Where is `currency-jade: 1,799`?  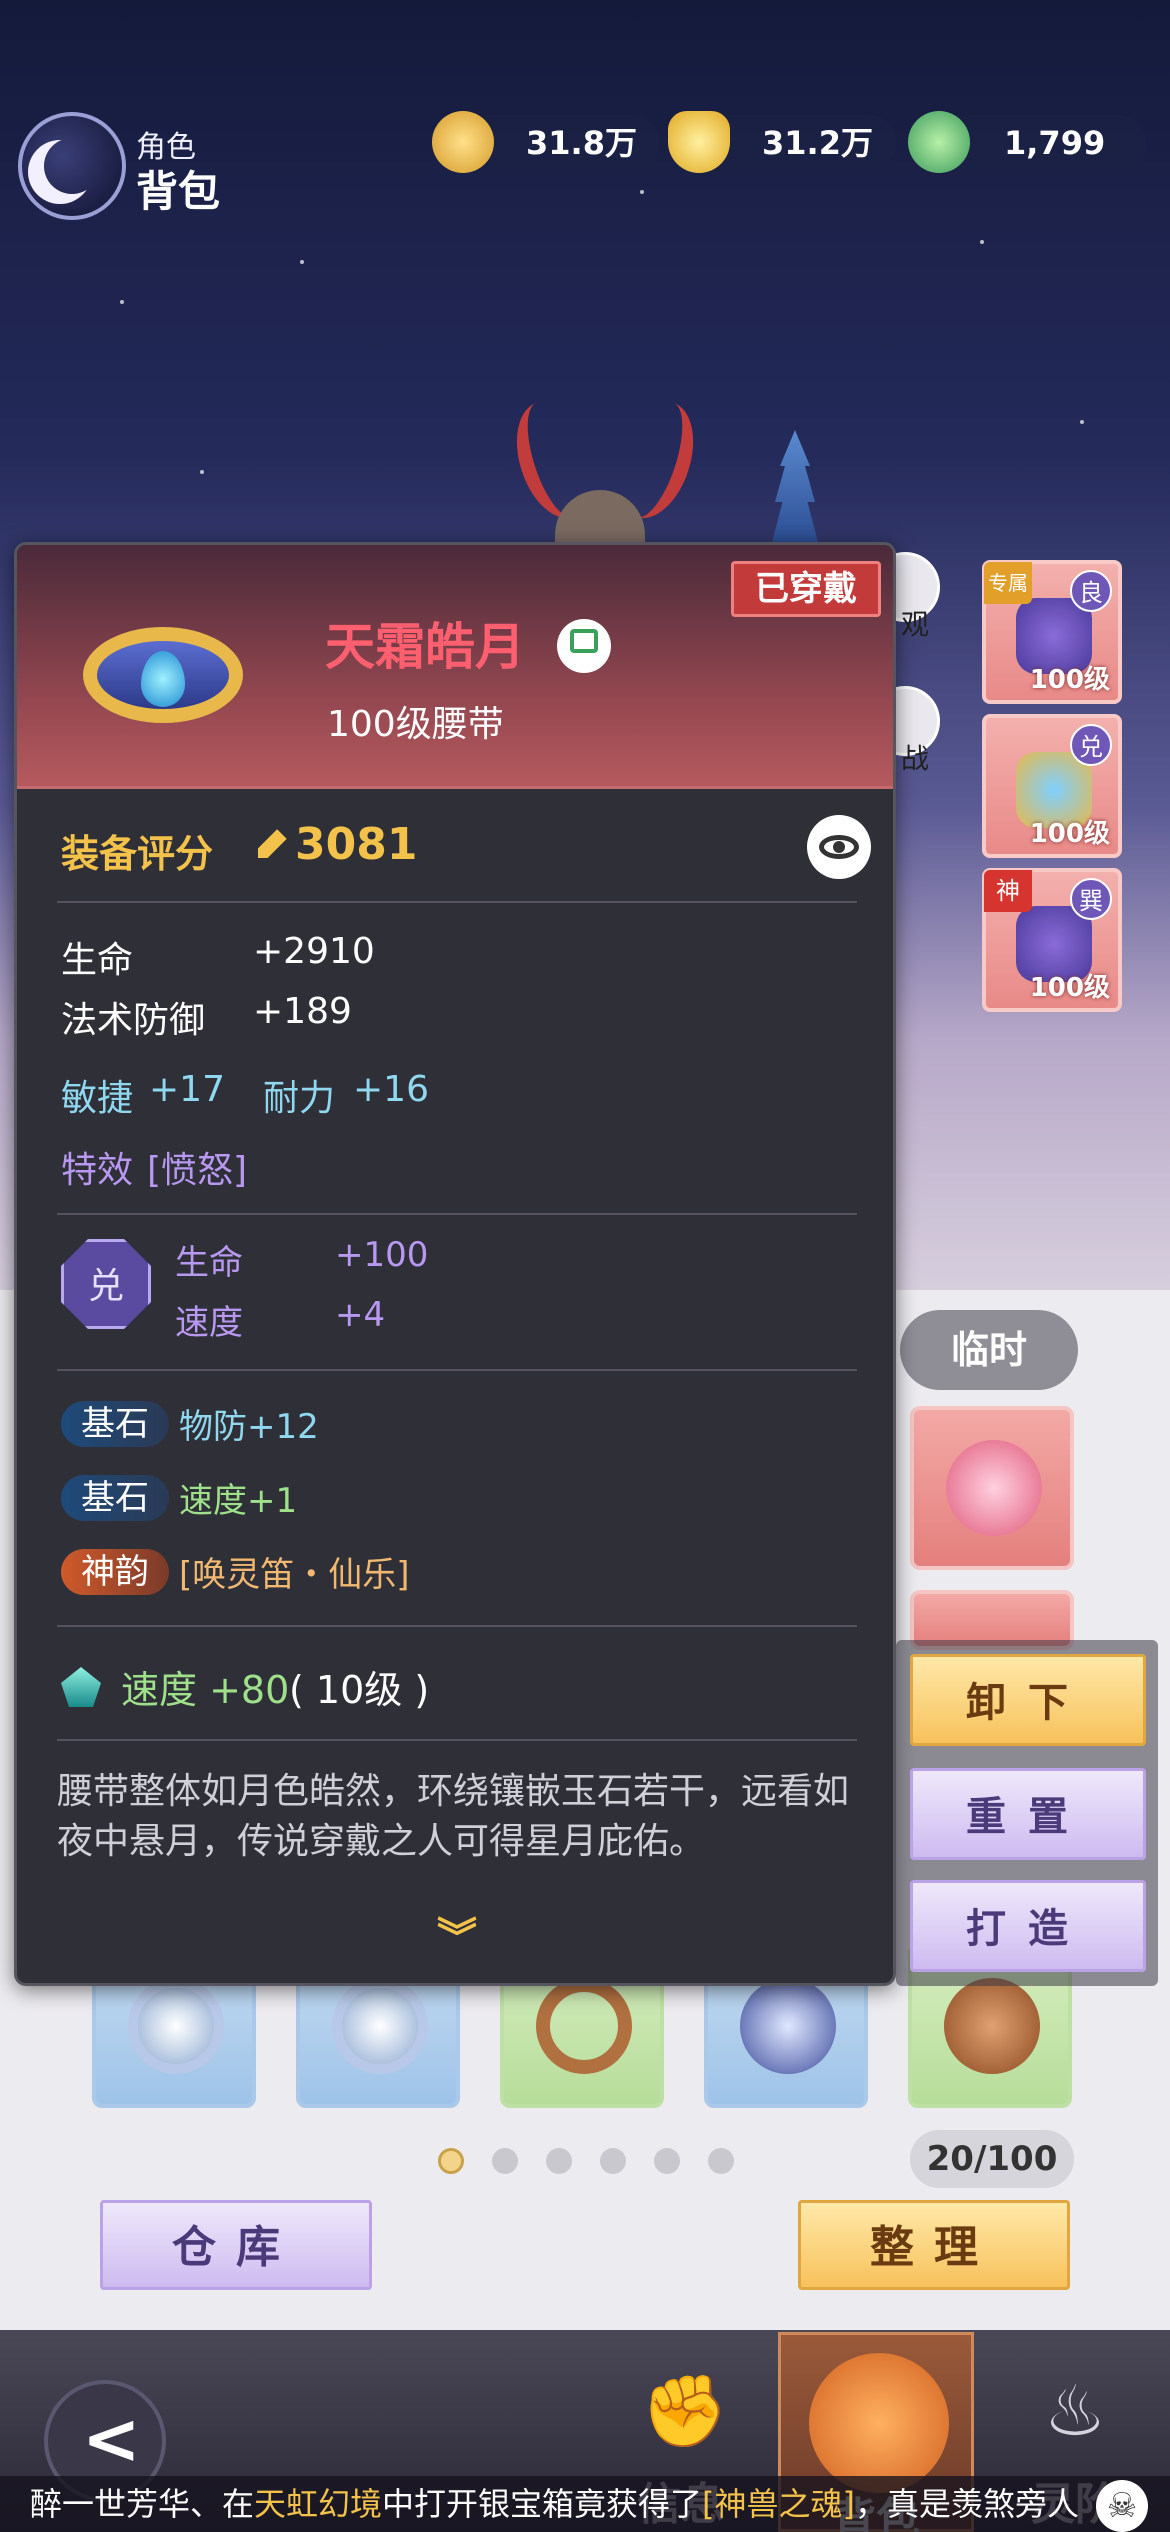
currency-jade: 1,799 is located at coordinates (1027, 142).